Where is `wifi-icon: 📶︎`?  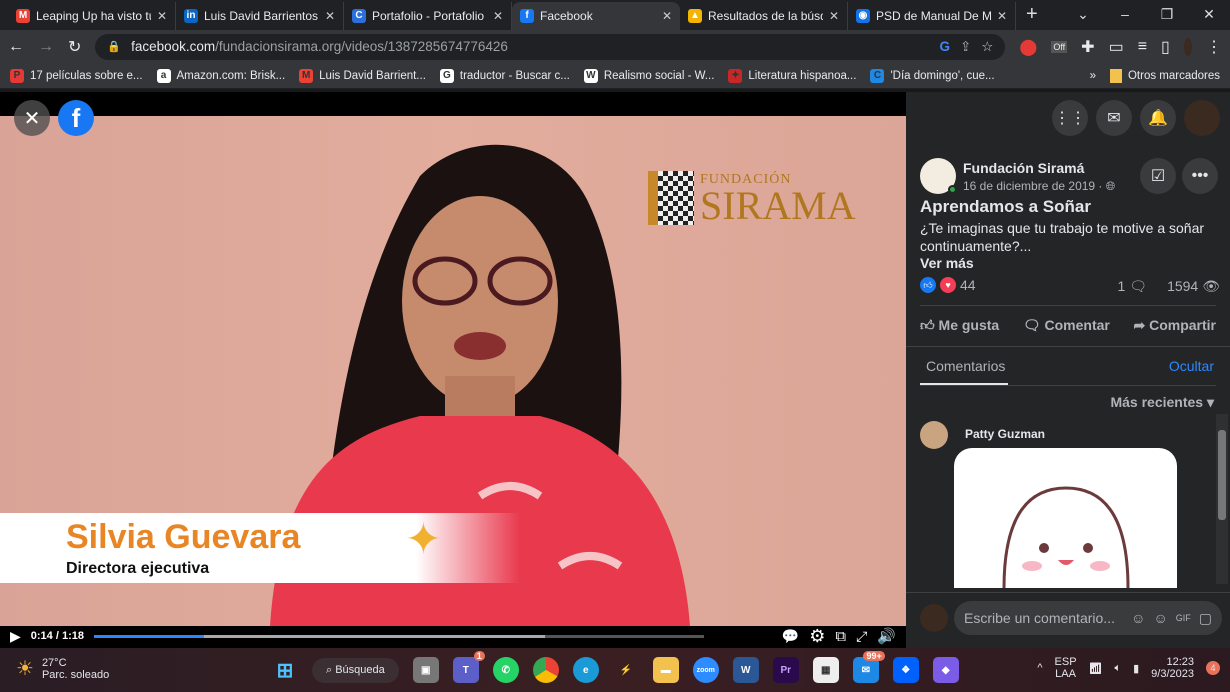 wifi-icon: 📶︎ is located at coordinates (1096, 668).